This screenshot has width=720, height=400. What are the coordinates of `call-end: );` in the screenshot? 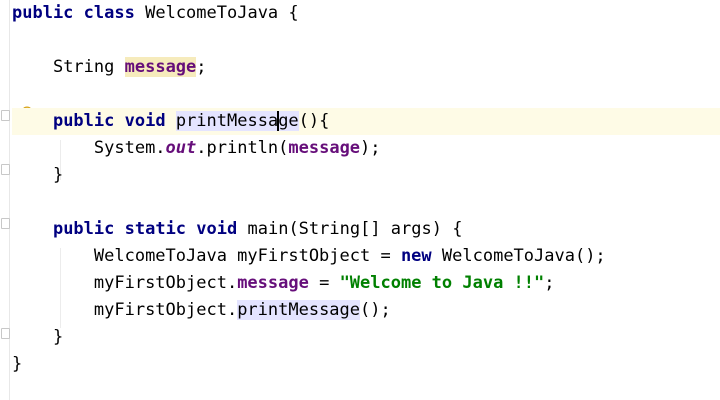 It's located at (370, 148).